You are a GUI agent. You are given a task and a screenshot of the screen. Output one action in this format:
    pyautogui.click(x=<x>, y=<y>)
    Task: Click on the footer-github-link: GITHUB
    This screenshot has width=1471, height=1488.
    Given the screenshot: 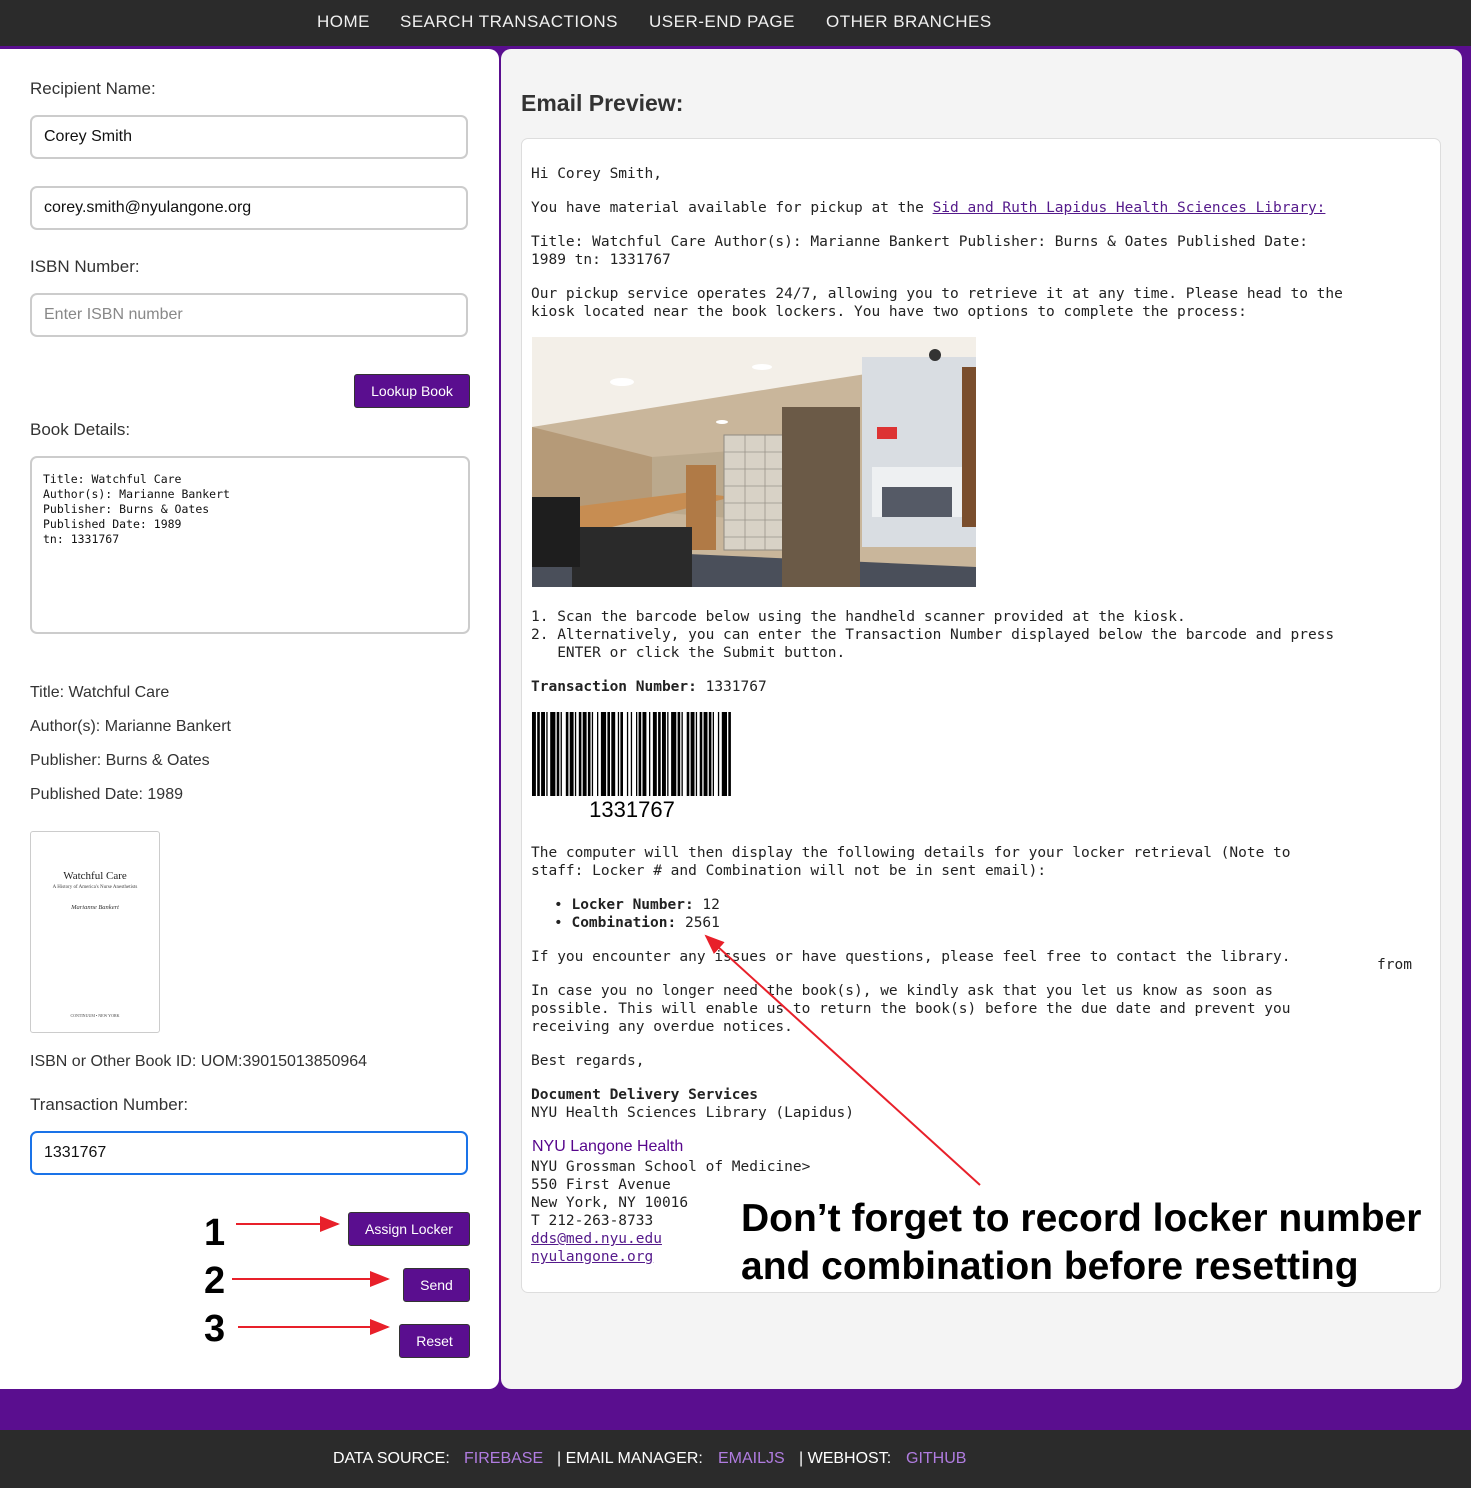 What is the action you would take?
    pyautogui.click(x=936, y=1459)
    